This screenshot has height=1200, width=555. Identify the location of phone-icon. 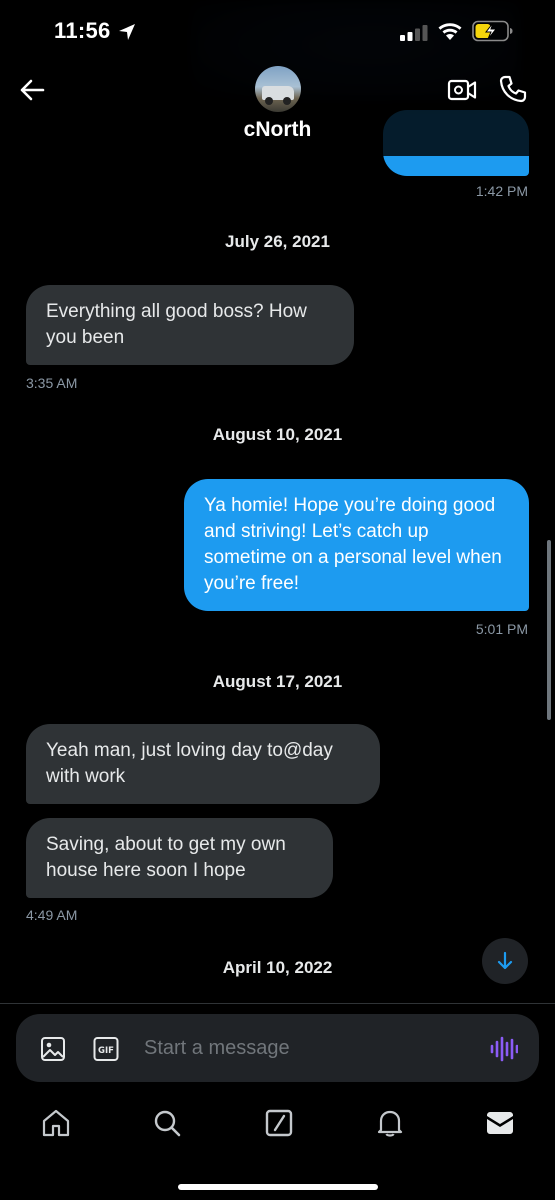
(513, 89).